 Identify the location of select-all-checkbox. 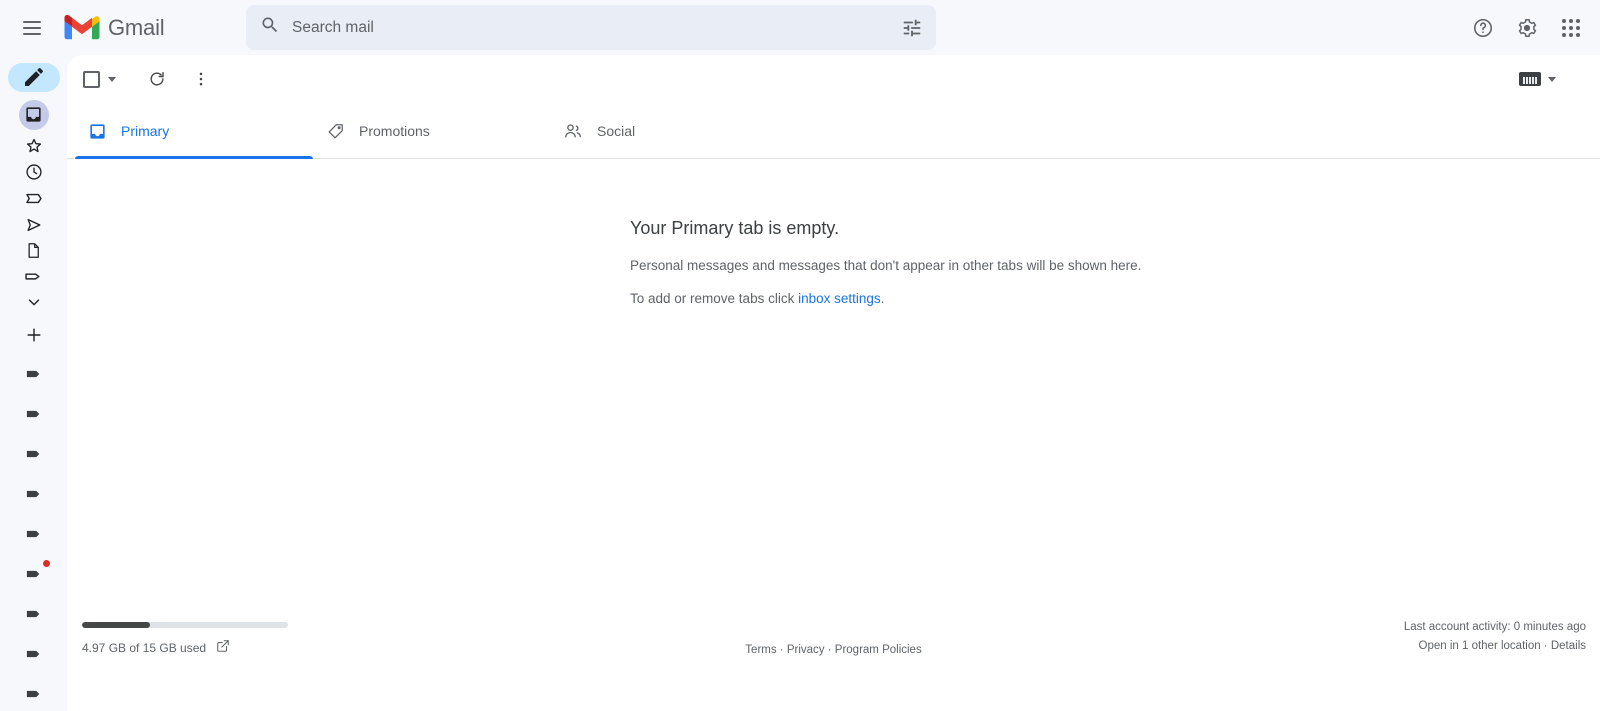
(99, 79).